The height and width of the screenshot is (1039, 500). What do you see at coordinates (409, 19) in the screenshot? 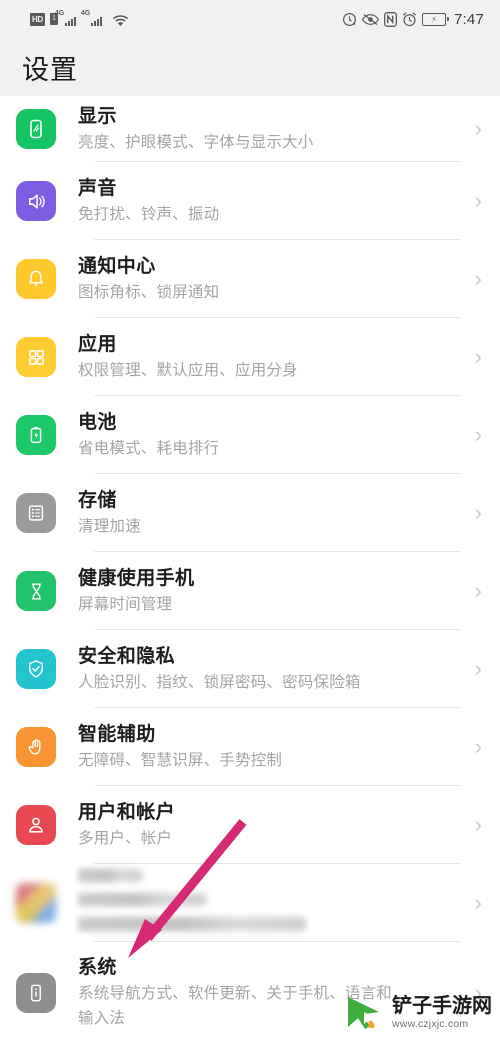
I see `alarm-icon` at bounding box center [409, 19].